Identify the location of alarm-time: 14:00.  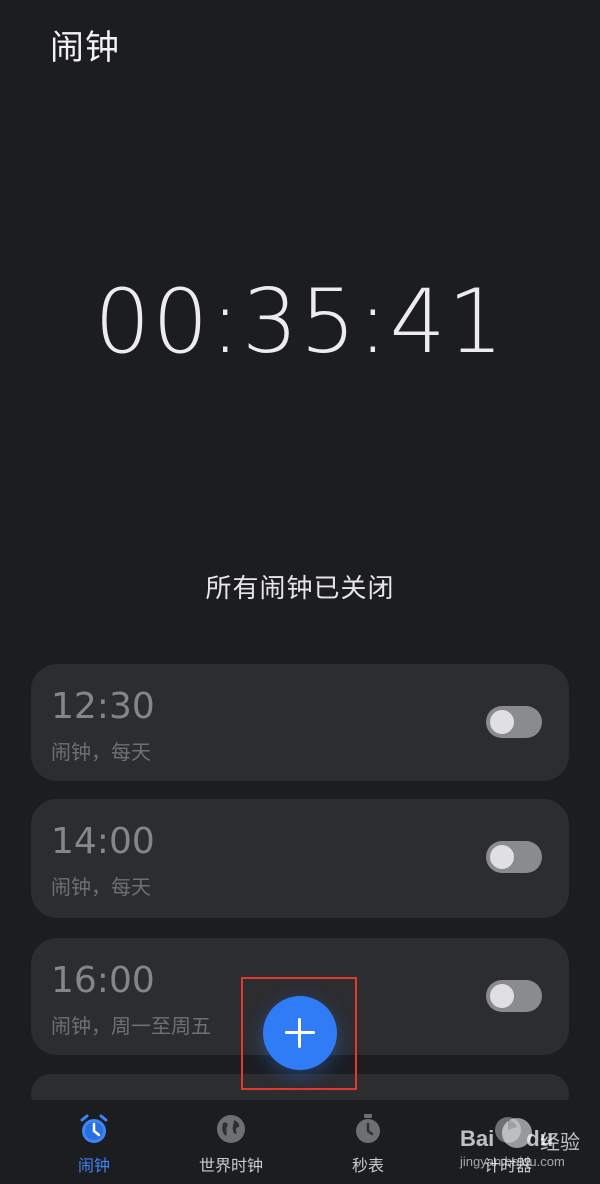
(103, 841).